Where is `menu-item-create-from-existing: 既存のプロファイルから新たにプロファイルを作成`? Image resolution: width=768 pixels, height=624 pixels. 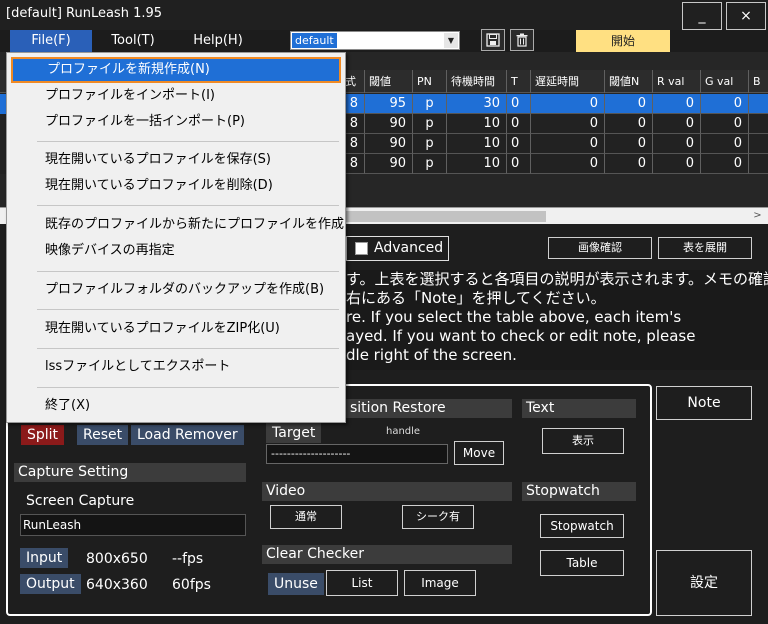 menu-item-create-from-existing: 既存のプロファイルから新たにプロファイルを作成 is located at coordinates (177, 225).